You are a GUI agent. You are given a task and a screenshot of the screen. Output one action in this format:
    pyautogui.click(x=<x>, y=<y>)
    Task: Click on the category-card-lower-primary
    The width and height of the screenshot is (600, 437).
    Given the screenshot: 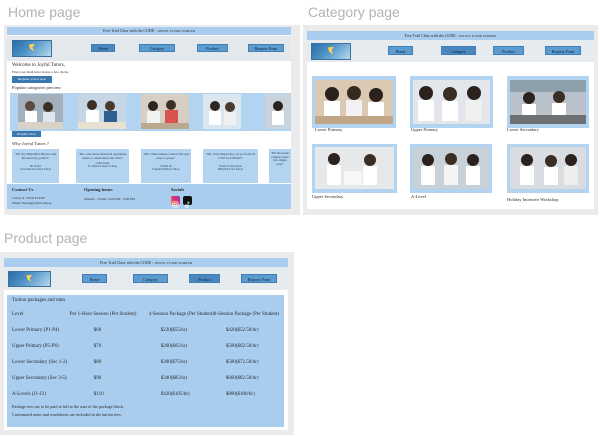 What is the action you would take?
    pyautogui.click(x=354, y=102)
    